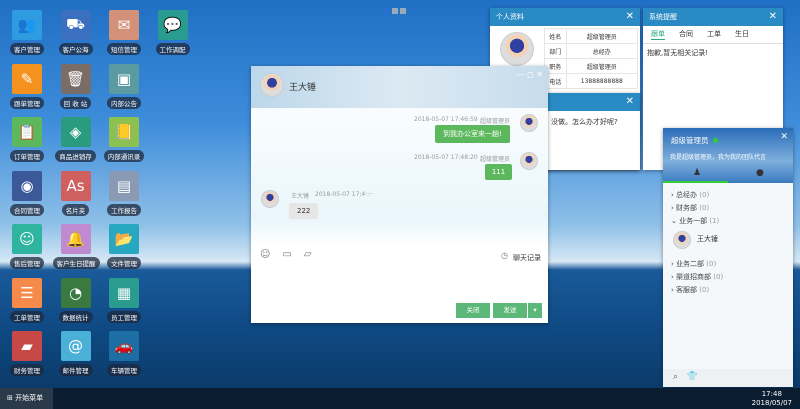 The width and height of the screenshot is (800, 409). I want to click on contacts-tab-icon: ♟, so click(697, 173).